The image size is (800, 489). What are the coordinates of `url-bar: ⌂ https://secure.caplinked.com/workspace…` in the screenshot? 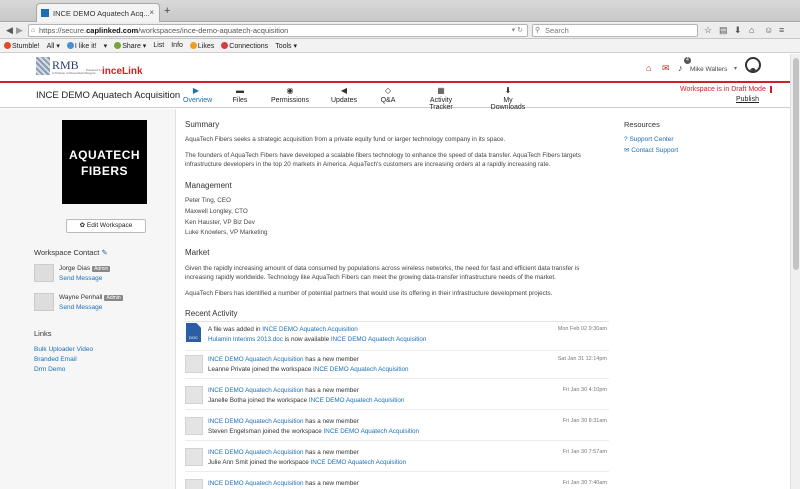 It's located at (278, 30).